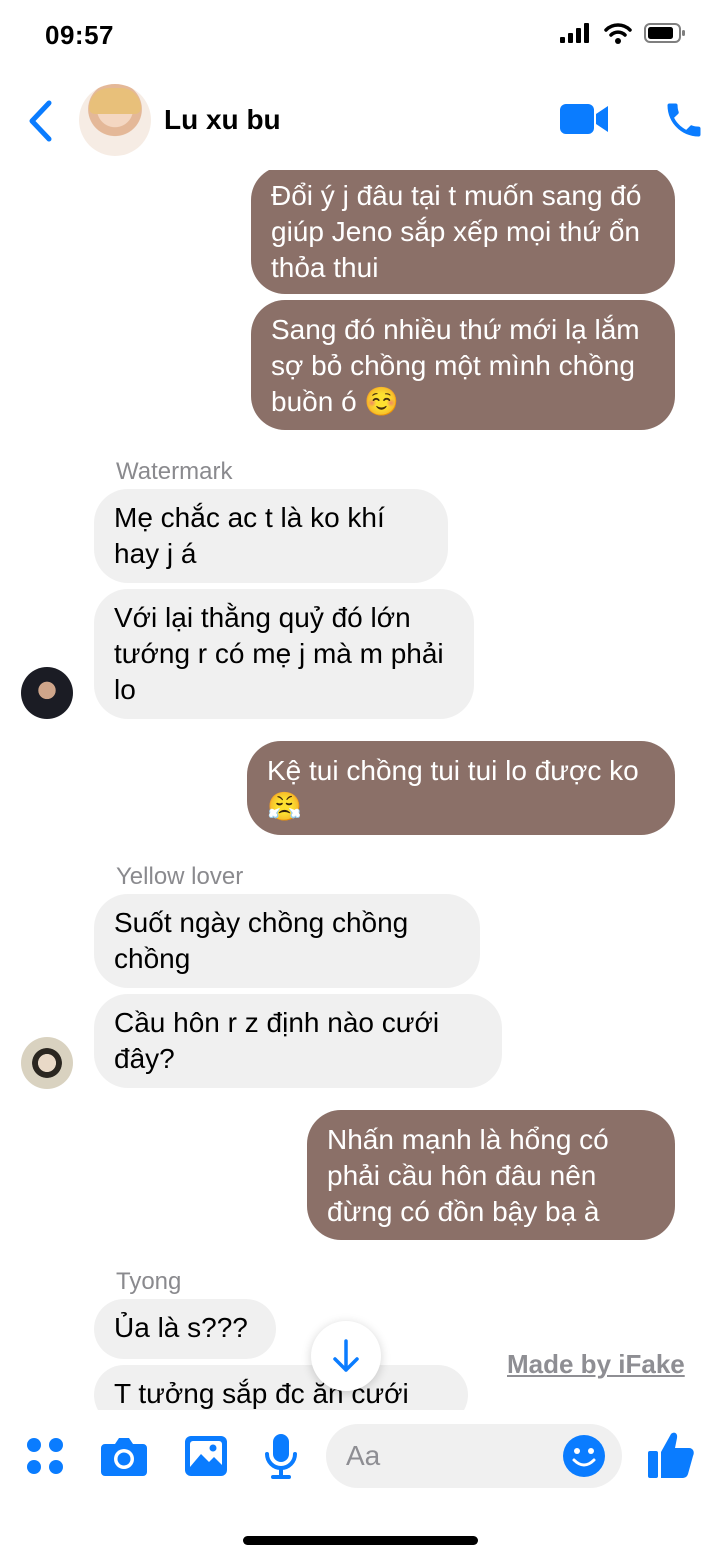  What do you see at coordinates (360, 1540) in the screenshot?
I see `home-indicator` at bounding box center [360, 1540].